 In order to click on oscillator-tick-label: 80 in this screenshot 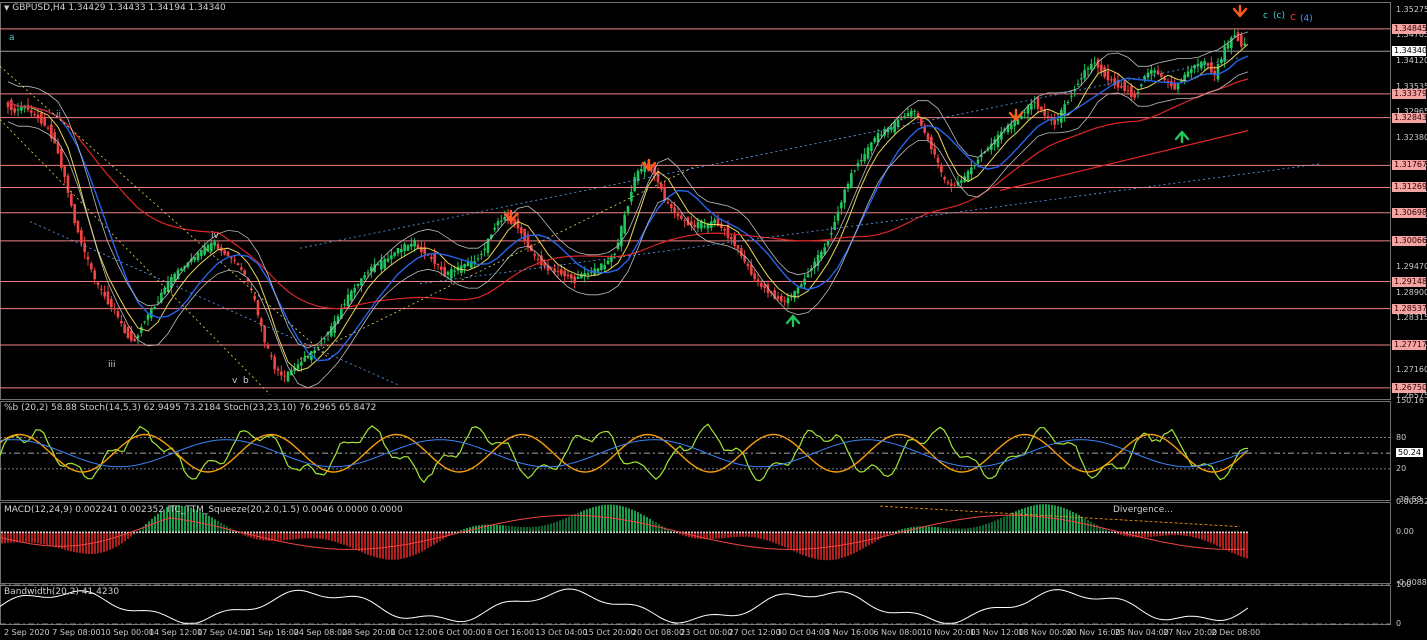, I will do `click(1401, 437)`.